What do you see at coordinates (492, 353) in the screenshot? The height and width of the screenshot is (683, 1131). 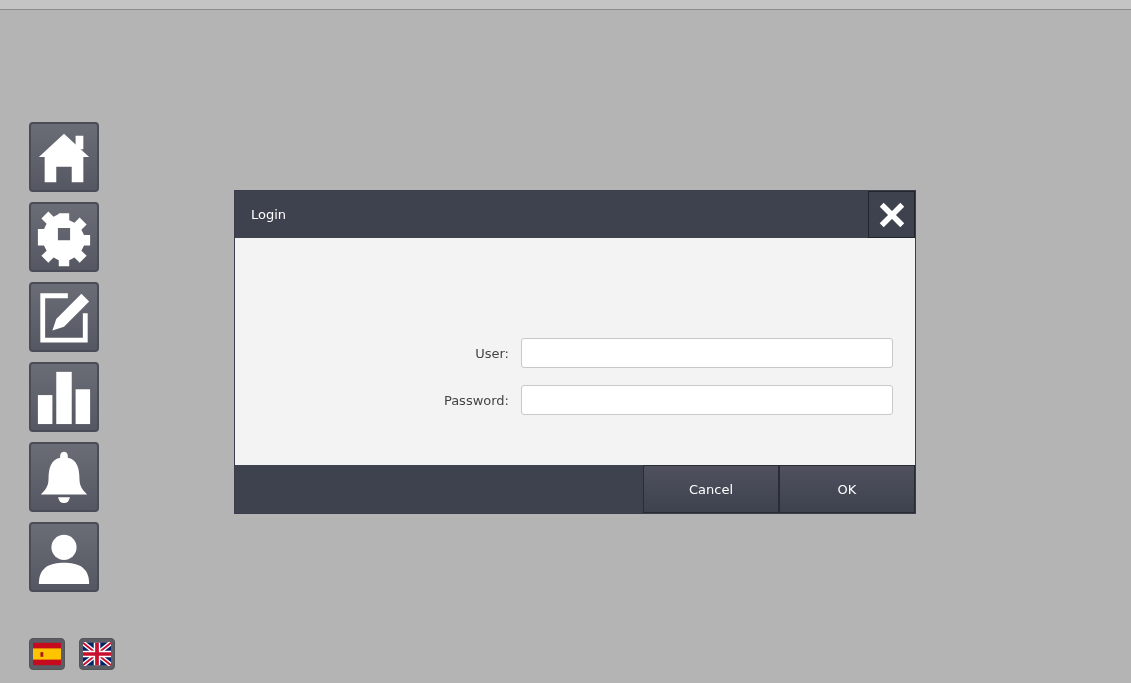 I see `field-label: User:` at bounding box center [492, 353].